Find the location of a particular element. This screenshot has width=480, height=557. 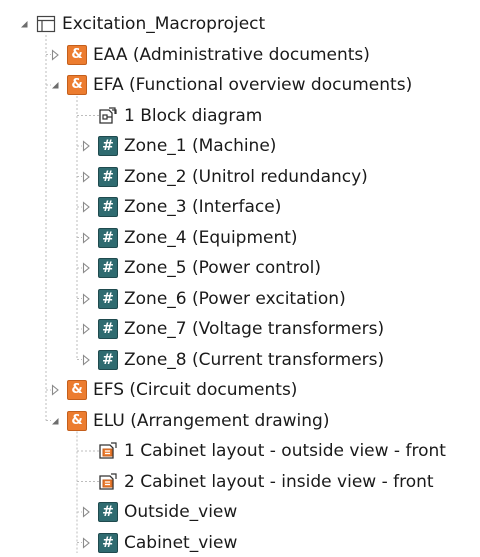

tree-node-label: Zone_2 (Unitrol redundancy) is located at coordinates (246, 176).